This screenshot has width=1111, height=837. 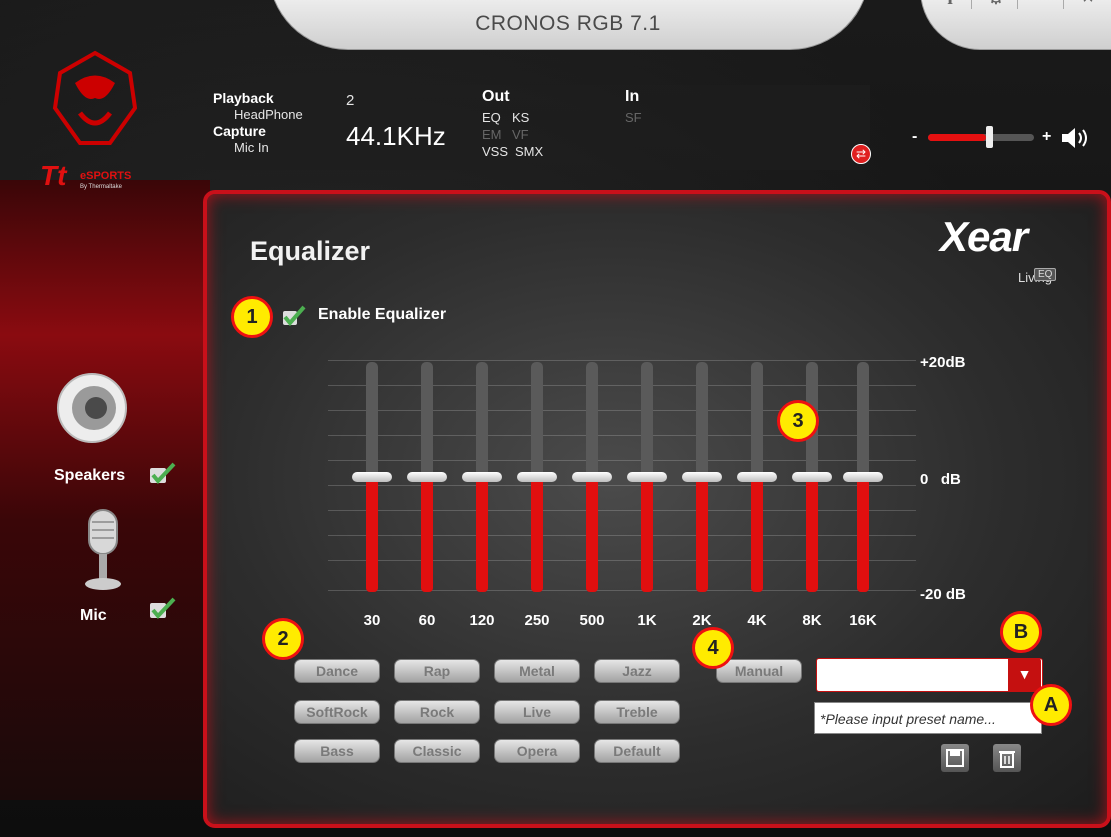 I want to click on preset-classic-button: Classic, so click(x=437, y=751).